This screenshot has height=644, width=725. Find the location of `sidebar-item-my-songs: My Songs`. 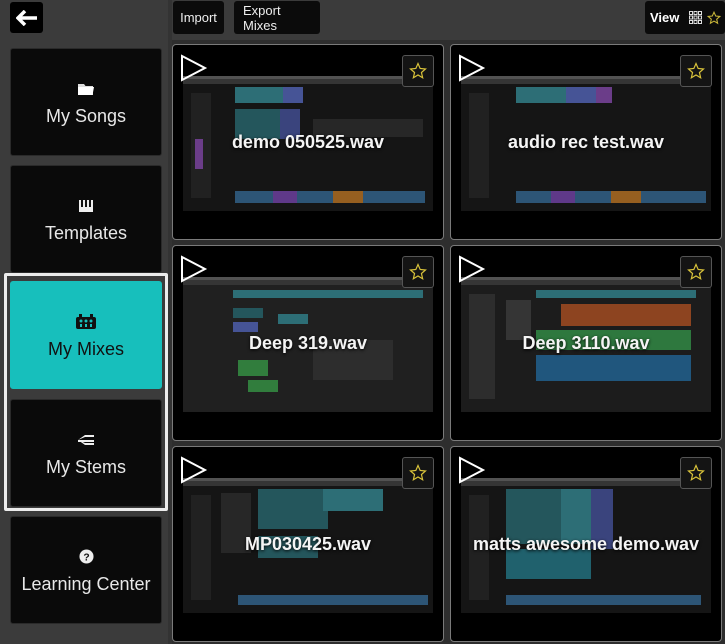

sidebar-item-my-songs: My Songs is located at coordinates (86, 102).